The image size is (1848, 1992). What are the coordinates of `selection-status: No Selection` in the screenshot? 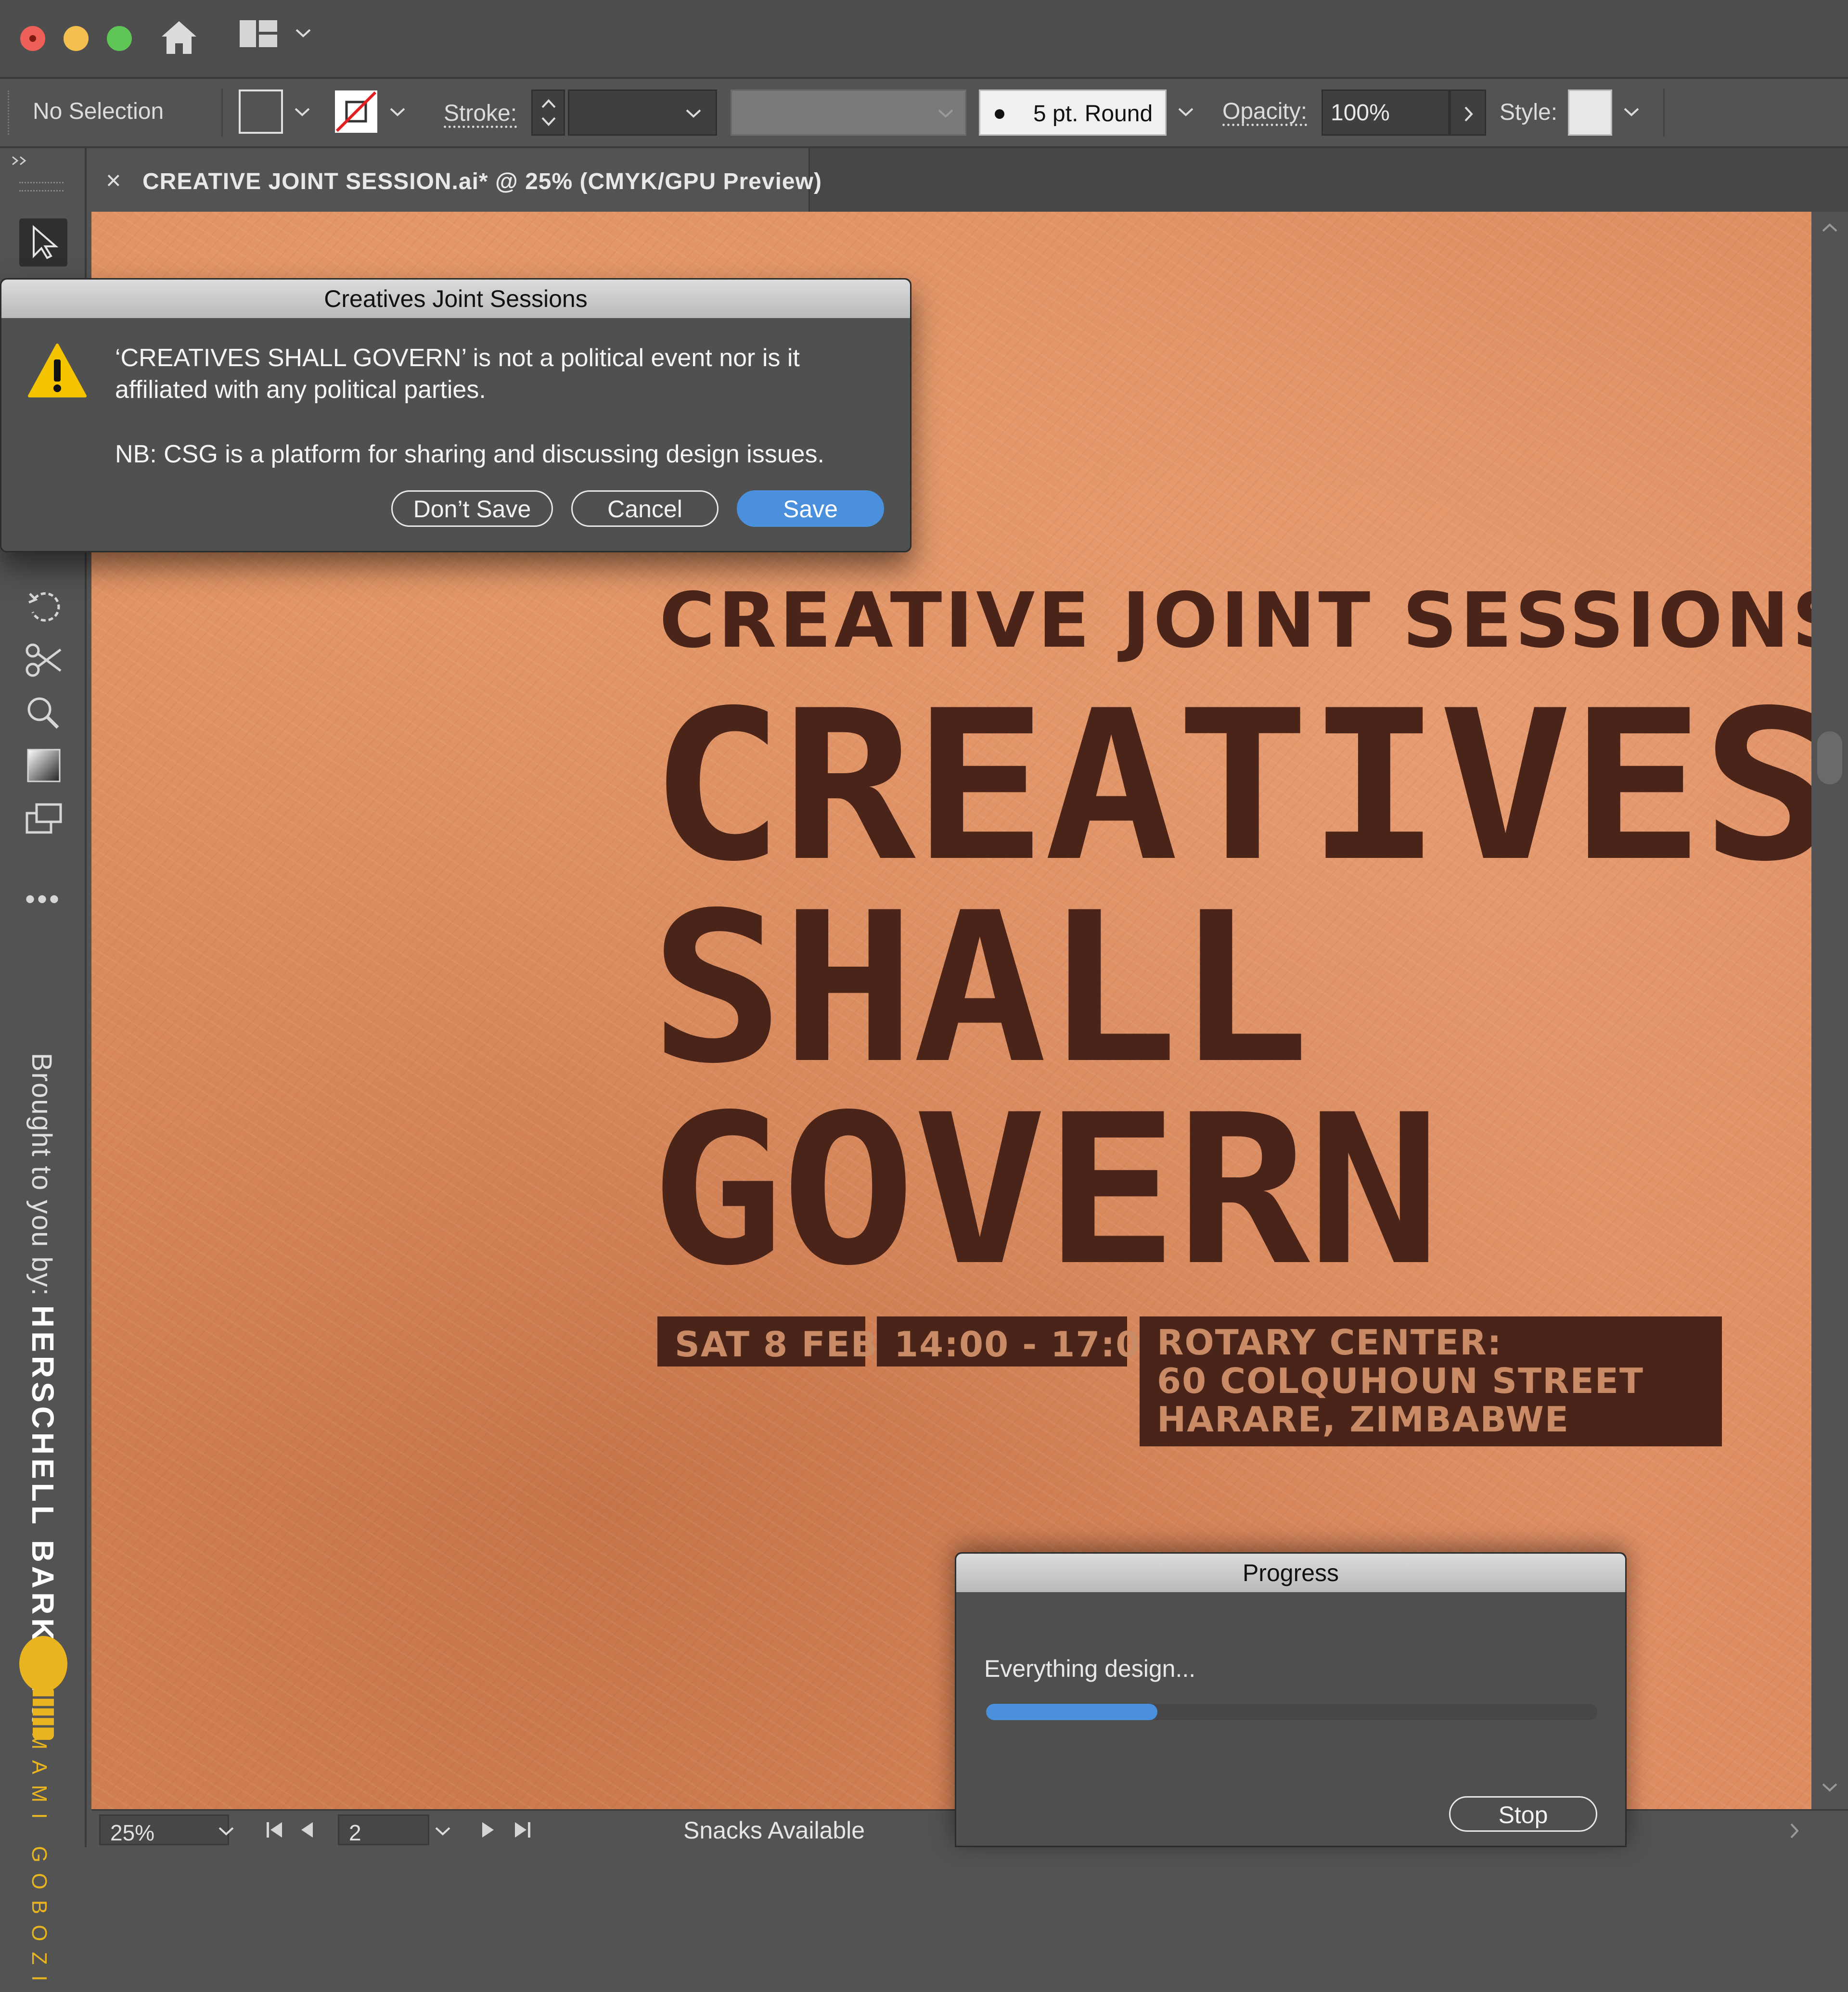 It's located at (98, 112).